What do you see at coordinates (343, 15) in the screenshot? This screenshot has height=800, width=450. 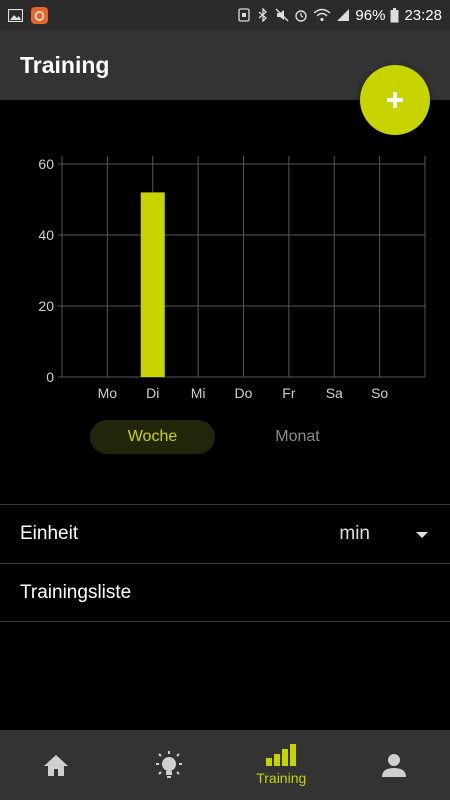 I see `signal-icon` at bounding box center [343, 15].